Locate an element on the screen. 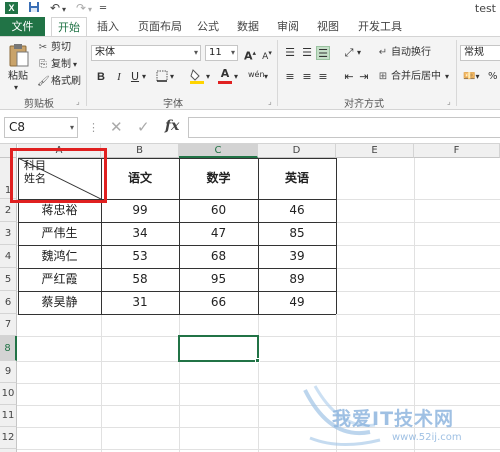 This screenshot has height=452, width=500. decrease-indent-button: ⇤ is located at coordinates (349, 77).